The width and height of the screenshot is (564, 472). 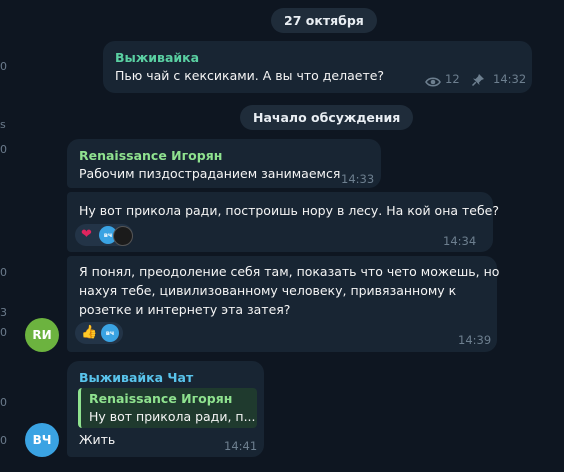 What do you see at coordinates (99, 333) in the screenshot?
I see `reaction-thumbs-up: 👍 вч` at bounding box center [99, 333].